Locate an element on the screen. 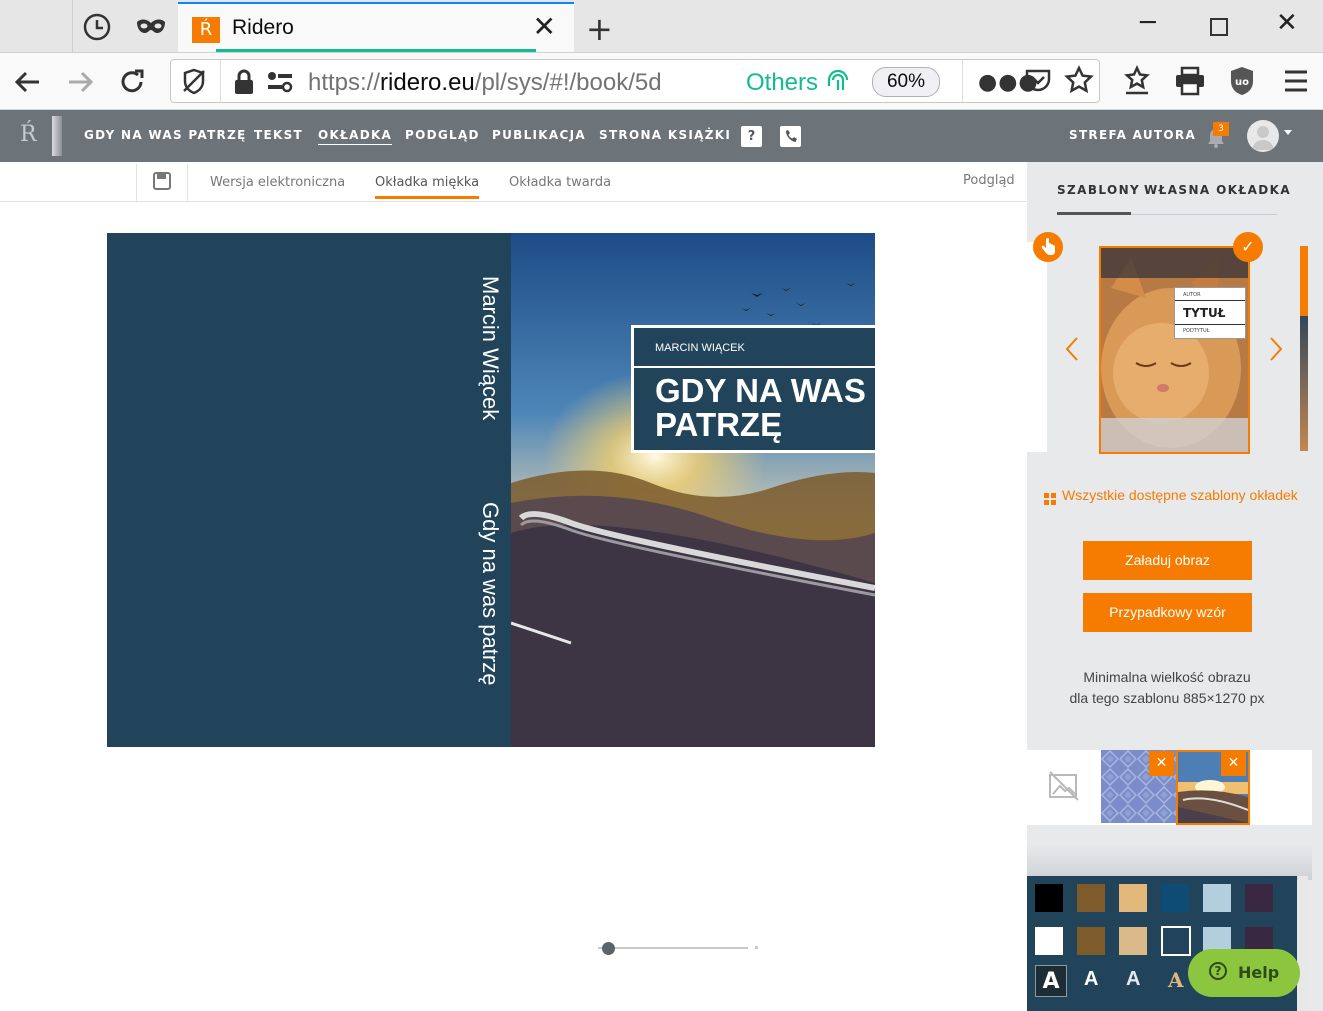 This screenshot has height=1011, width=1323. permissions-icon is located at coordinates (280, 84).